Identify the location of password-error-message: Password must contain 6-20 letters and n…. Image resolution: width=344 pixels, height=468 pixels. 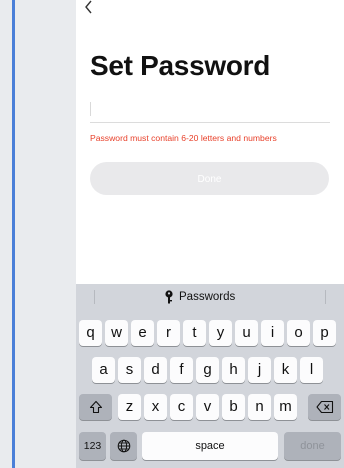
(183, 138).